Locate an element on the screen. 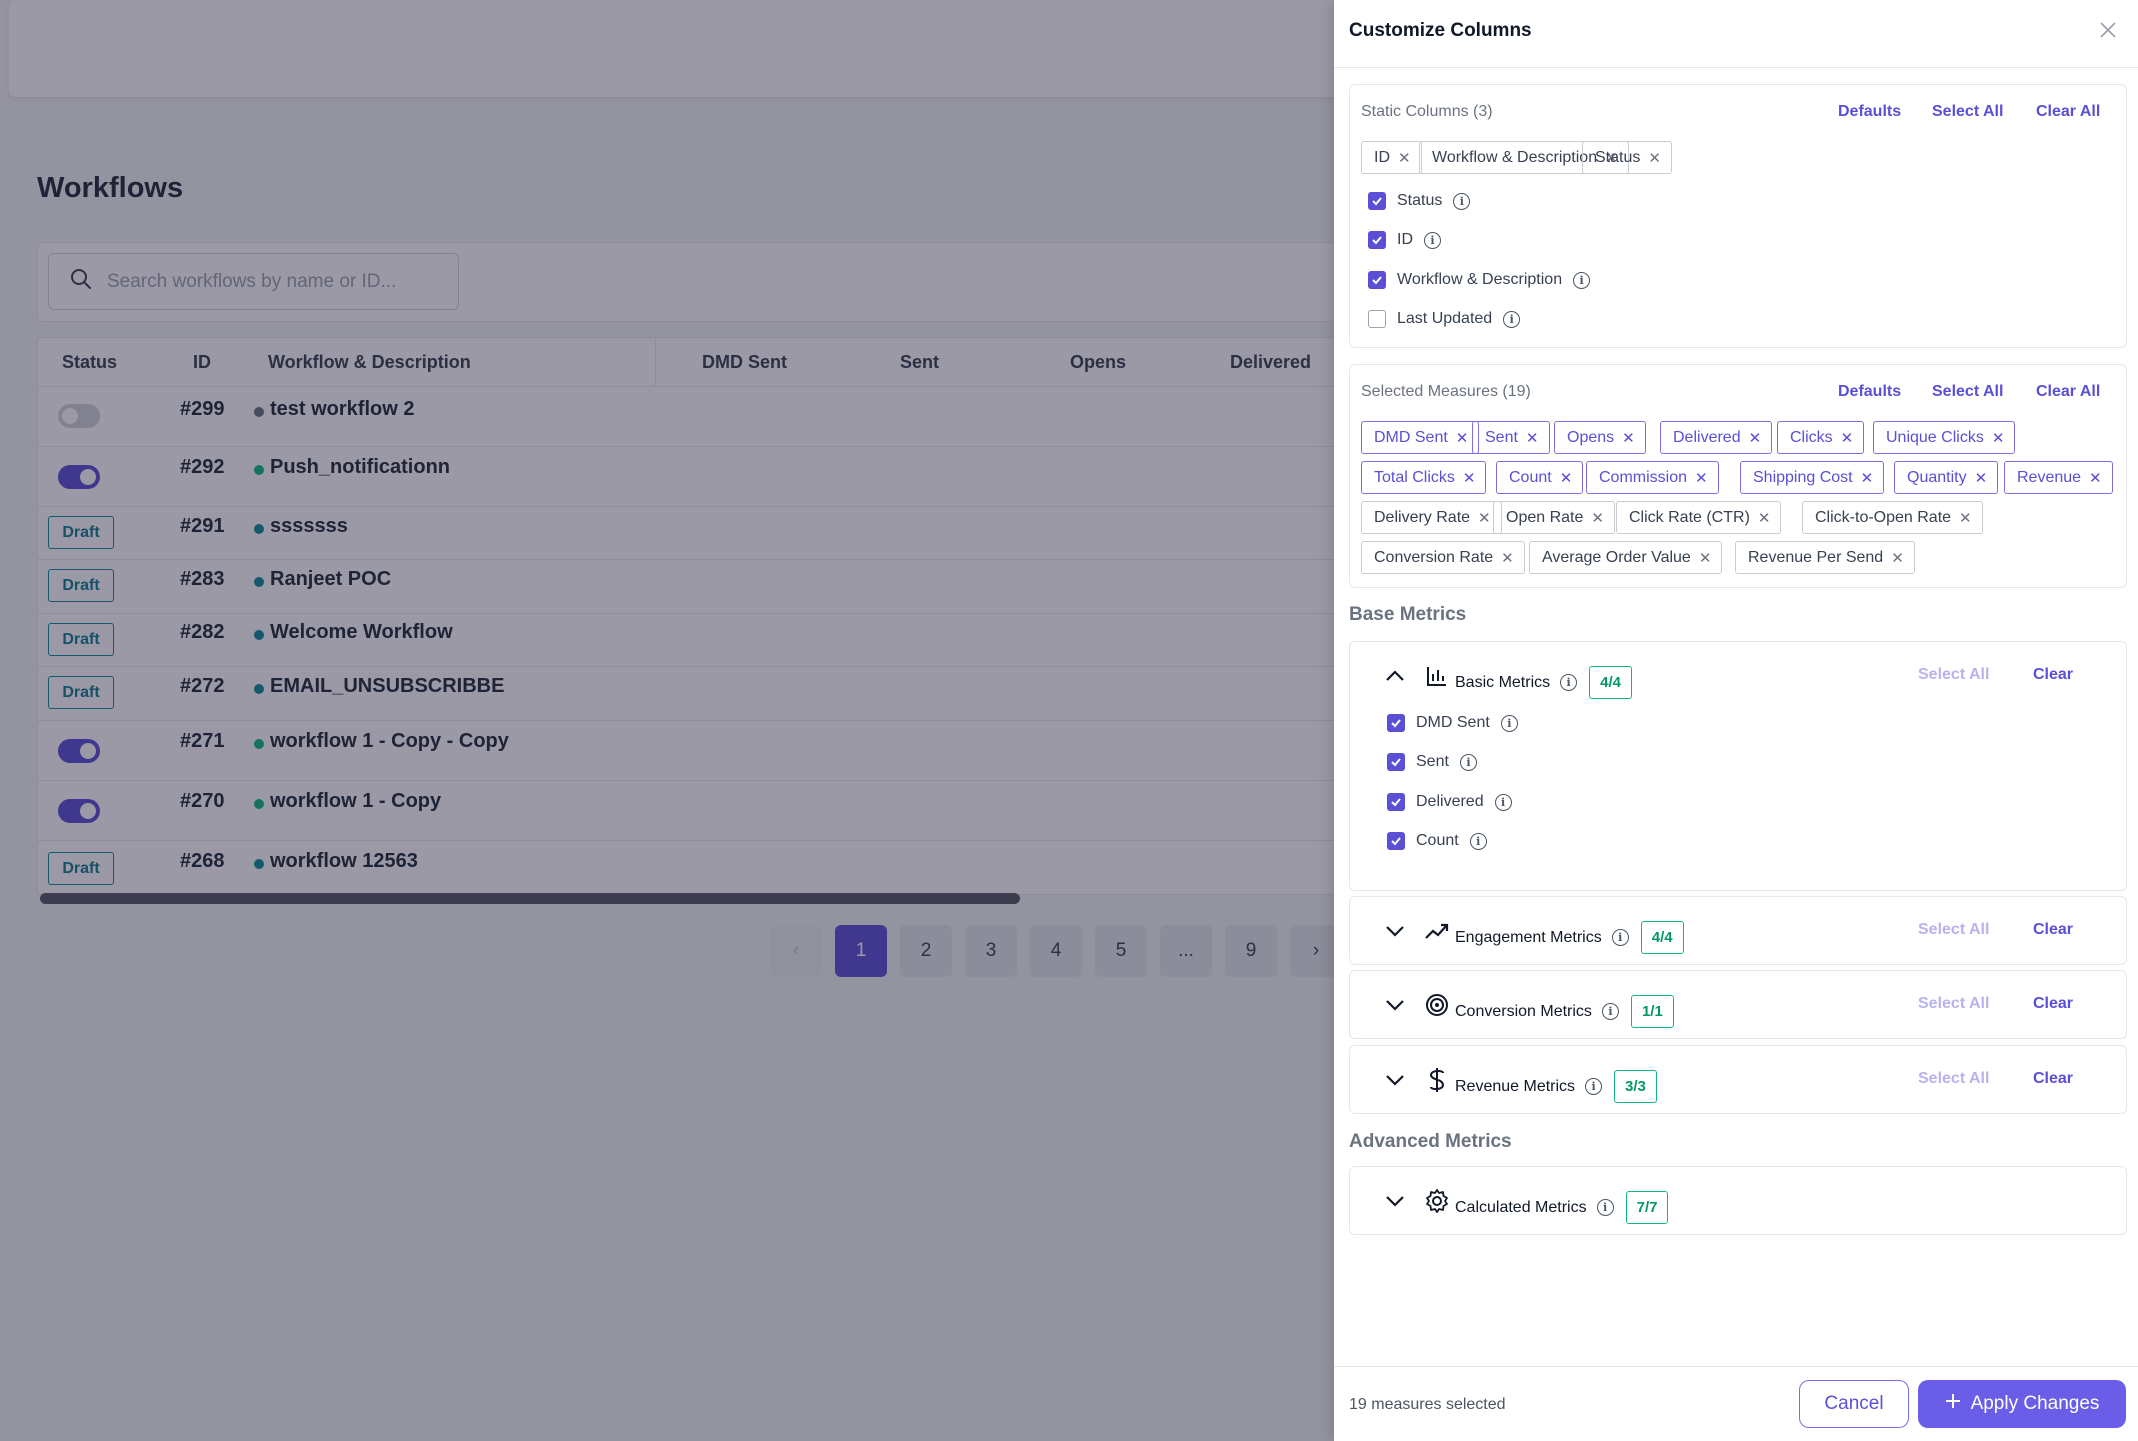  group-header: Calculated Metrics i 7/7 is located at coordinates (1739, 1201).